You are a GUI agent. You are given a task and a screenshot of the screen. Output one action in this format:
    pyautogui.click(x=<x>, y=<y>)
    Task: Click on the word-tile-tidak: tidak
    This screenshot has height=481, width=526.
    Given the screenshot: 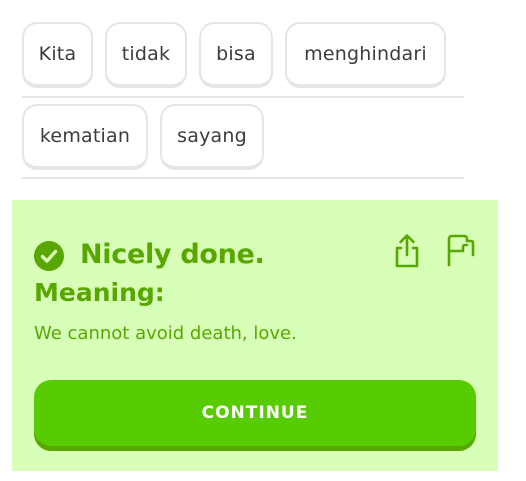 What is the action you would take?
    pyautogui.click(x=146, y=55)
    